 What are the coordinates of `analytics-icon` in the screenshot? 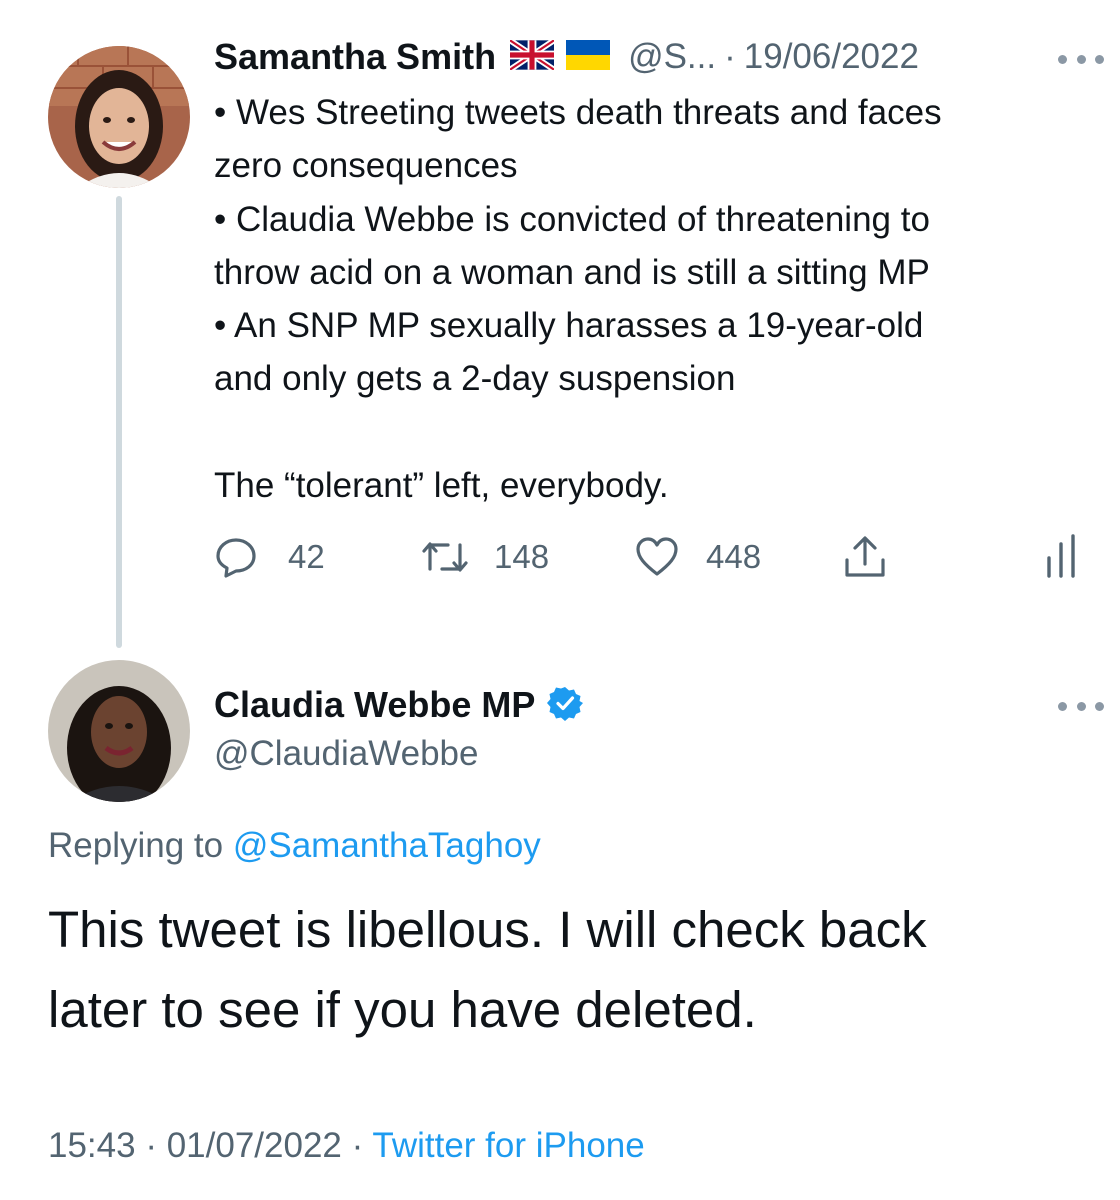 It's located at (1061, 557).